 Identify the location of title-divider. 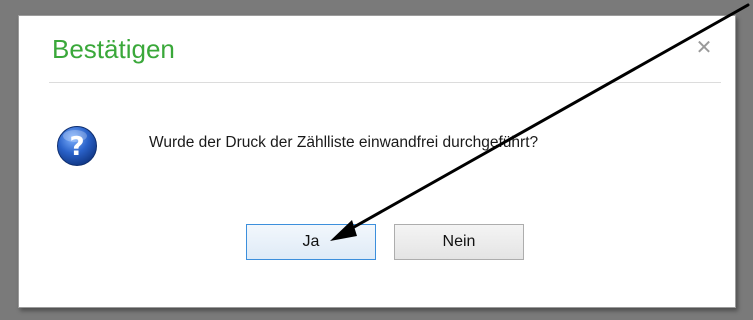
(385, 82).